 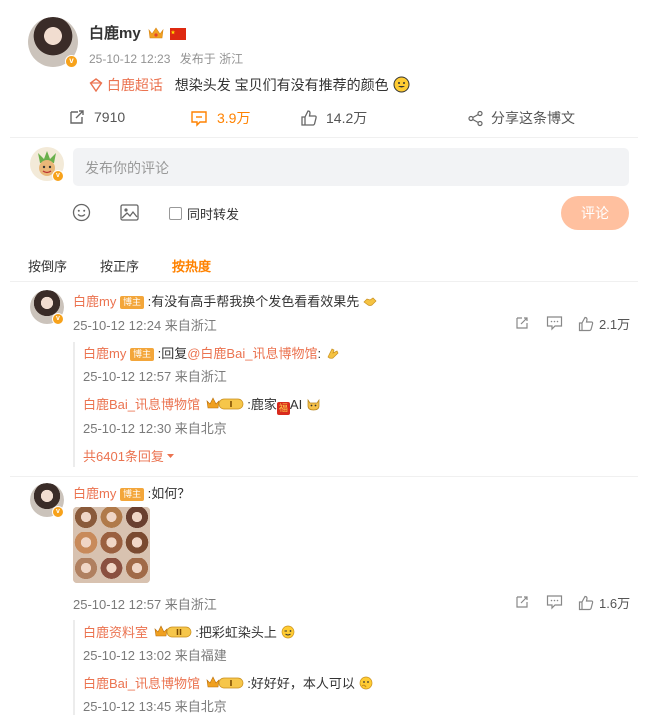 I want to click on reply-meta: 25-10-12 12:57 来自浙江, so click(x=155, y=376).